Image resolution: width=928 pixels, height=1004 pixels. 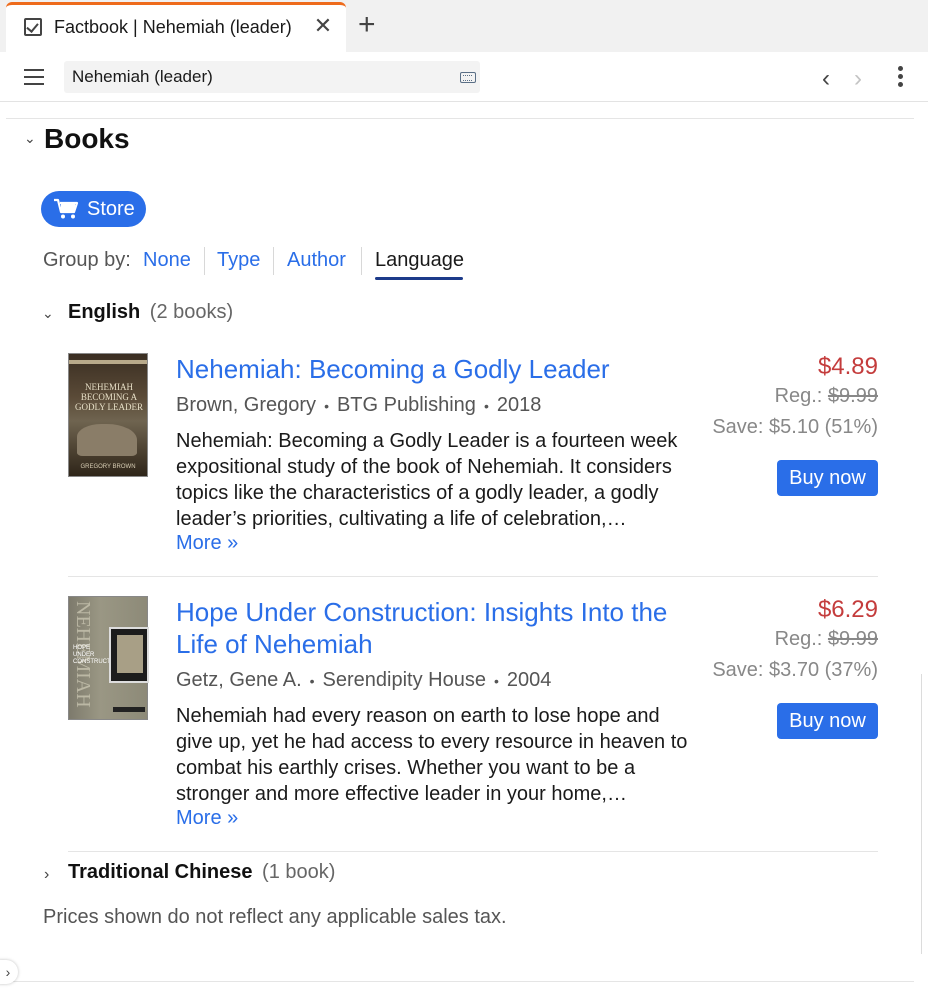 I want to click on store-label: Store, so click(x=111, y=209).